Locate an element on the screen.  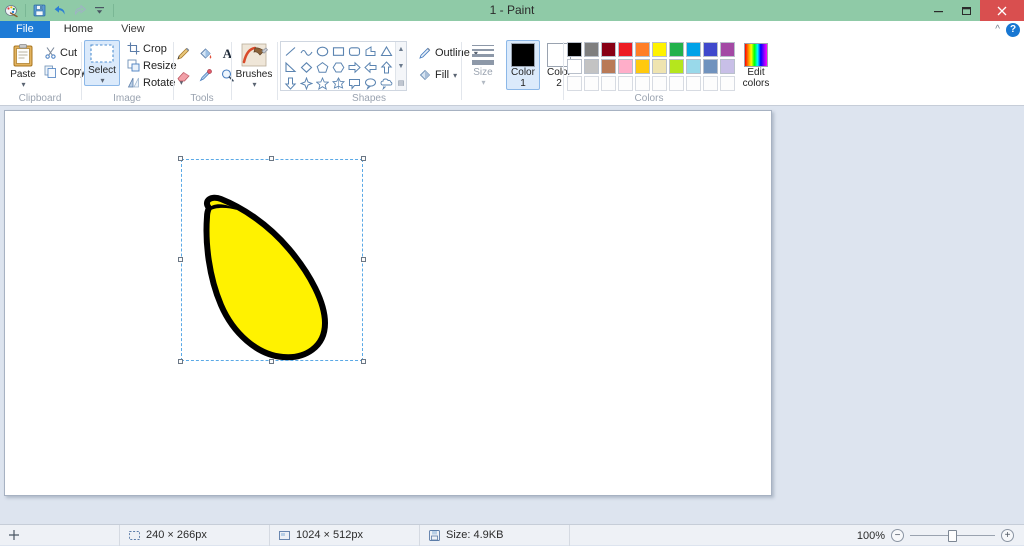
size-button: Size ▾ is located at coordinates (483, 65).